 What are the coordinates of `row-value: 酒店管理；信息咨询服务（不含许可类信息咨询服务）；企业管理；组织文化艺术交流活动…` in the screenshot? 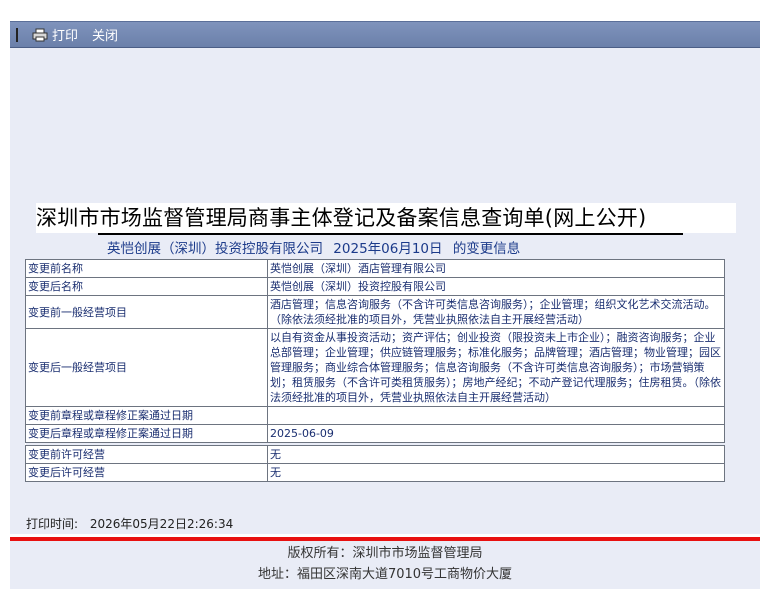 It's located at (496, 312).